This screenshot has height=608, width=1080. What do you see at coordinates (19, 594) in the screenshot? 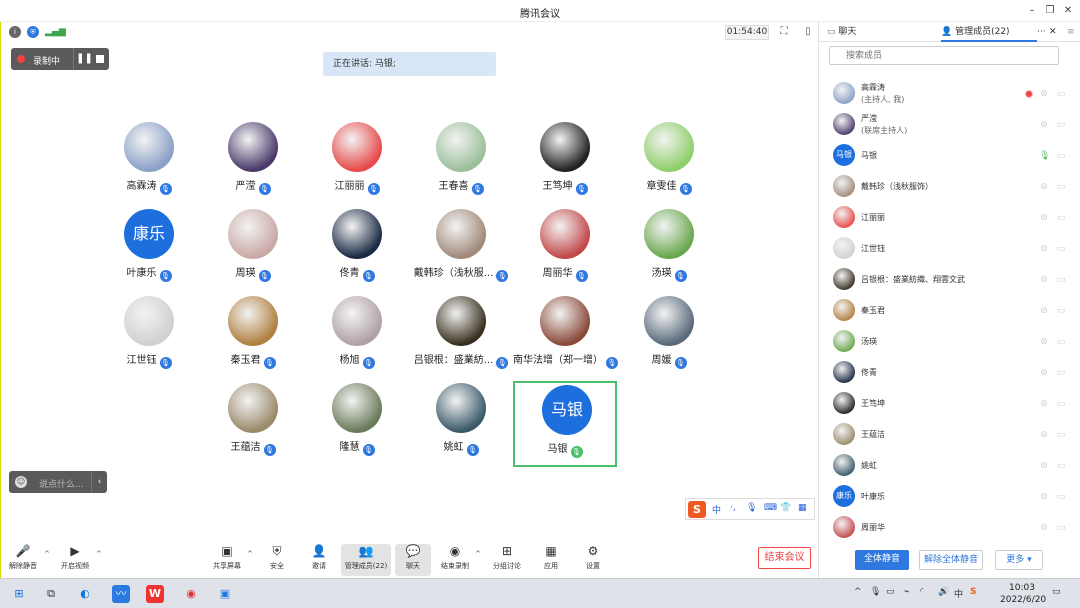
I see `windows-start-icon: ⊞` at bounding box center [19, 594].